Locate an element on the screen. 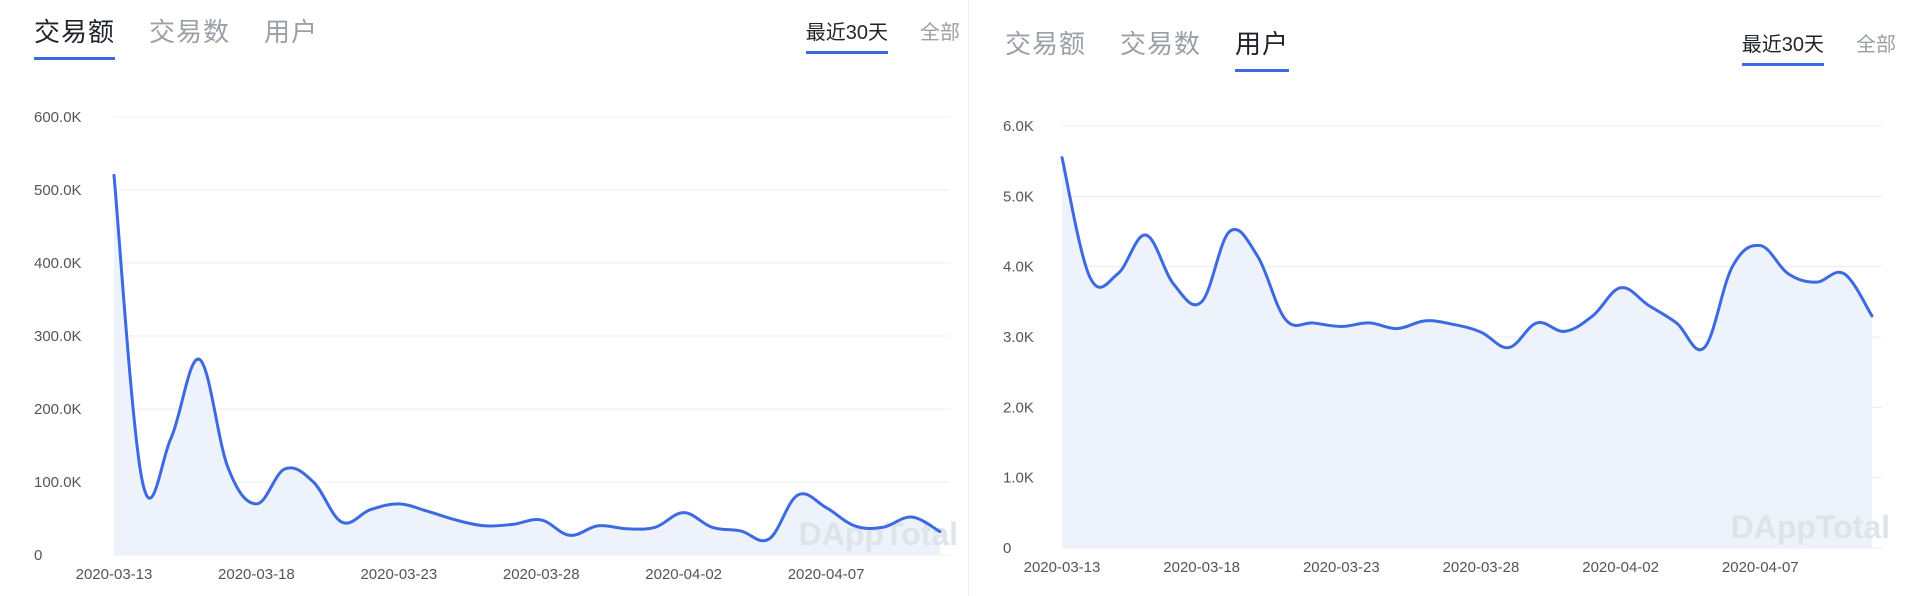 This screenshot has width=1920, height=596. y-tick-label: 300.0K is located at coordinates (58, 336).